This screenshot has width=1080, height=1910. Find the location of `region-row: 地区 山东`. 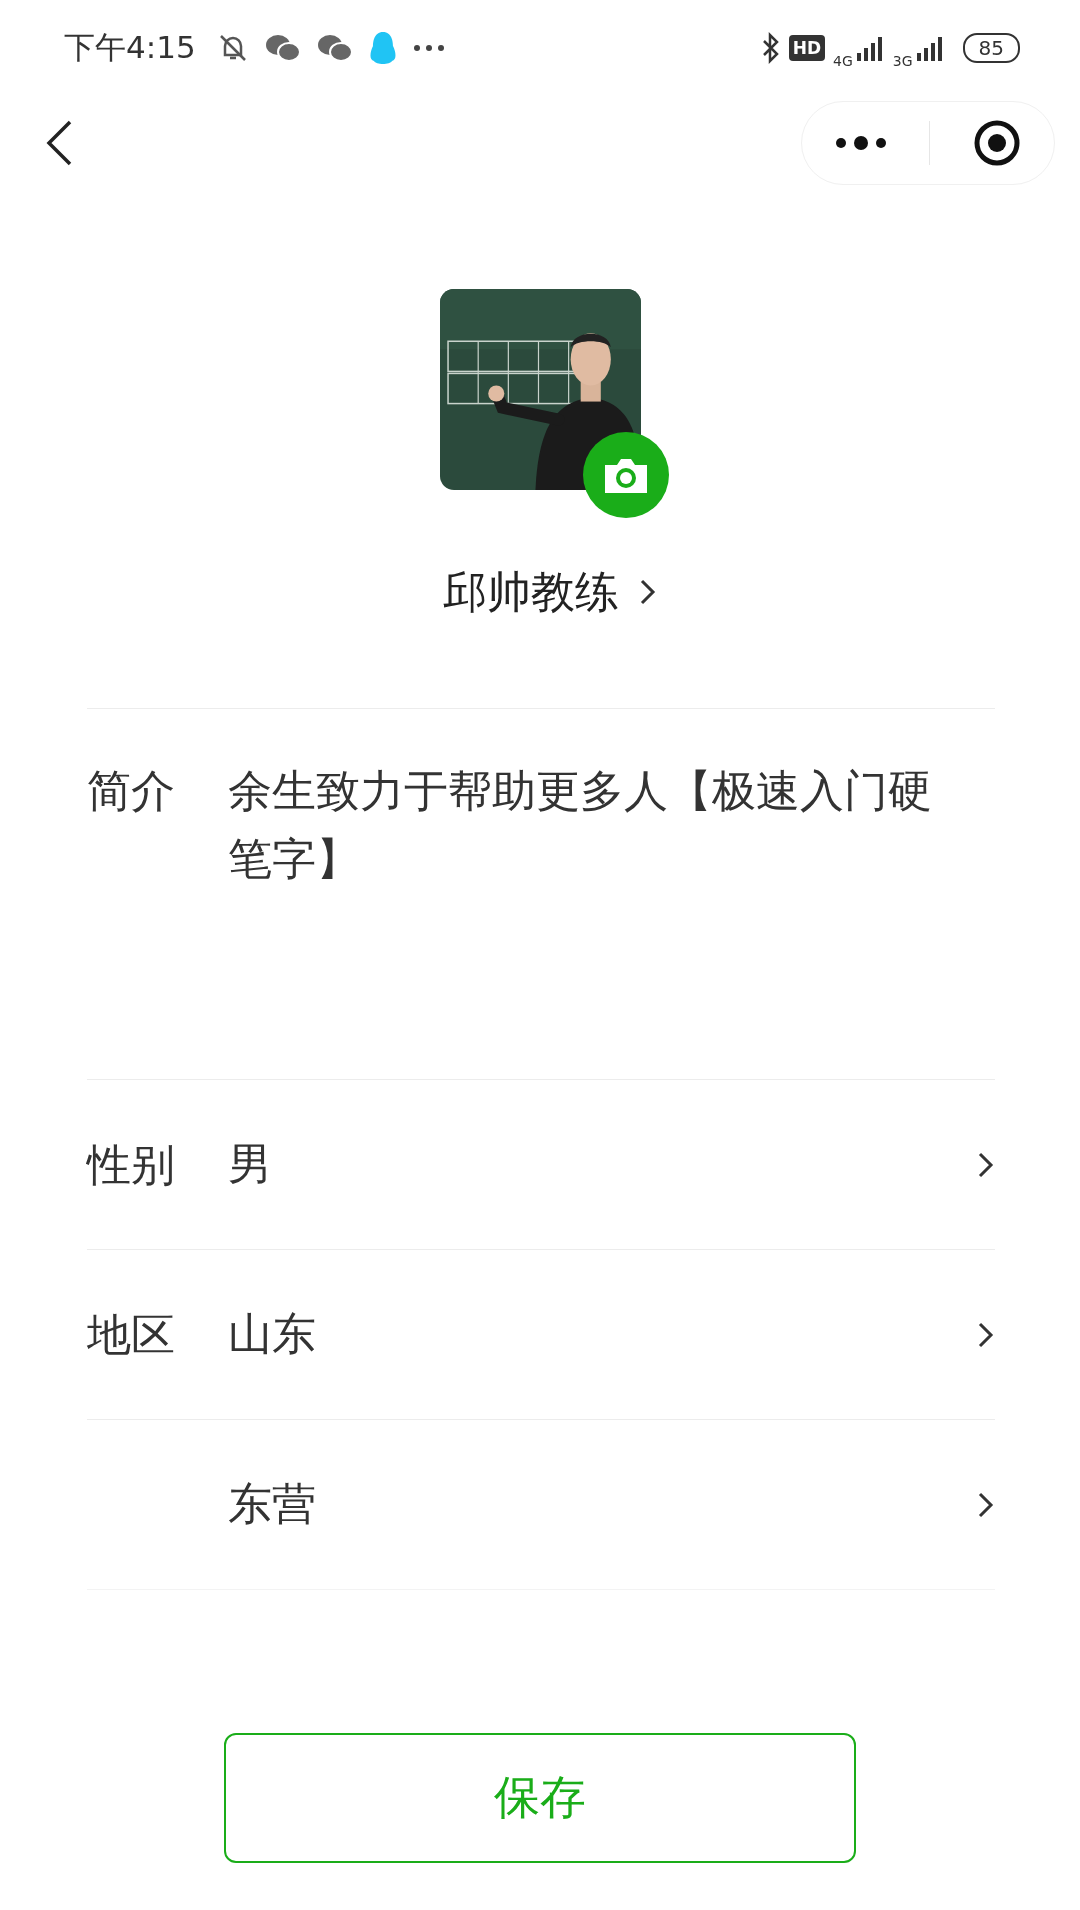

region-row: 地区 山东 is located at coordinates (541, 1335).